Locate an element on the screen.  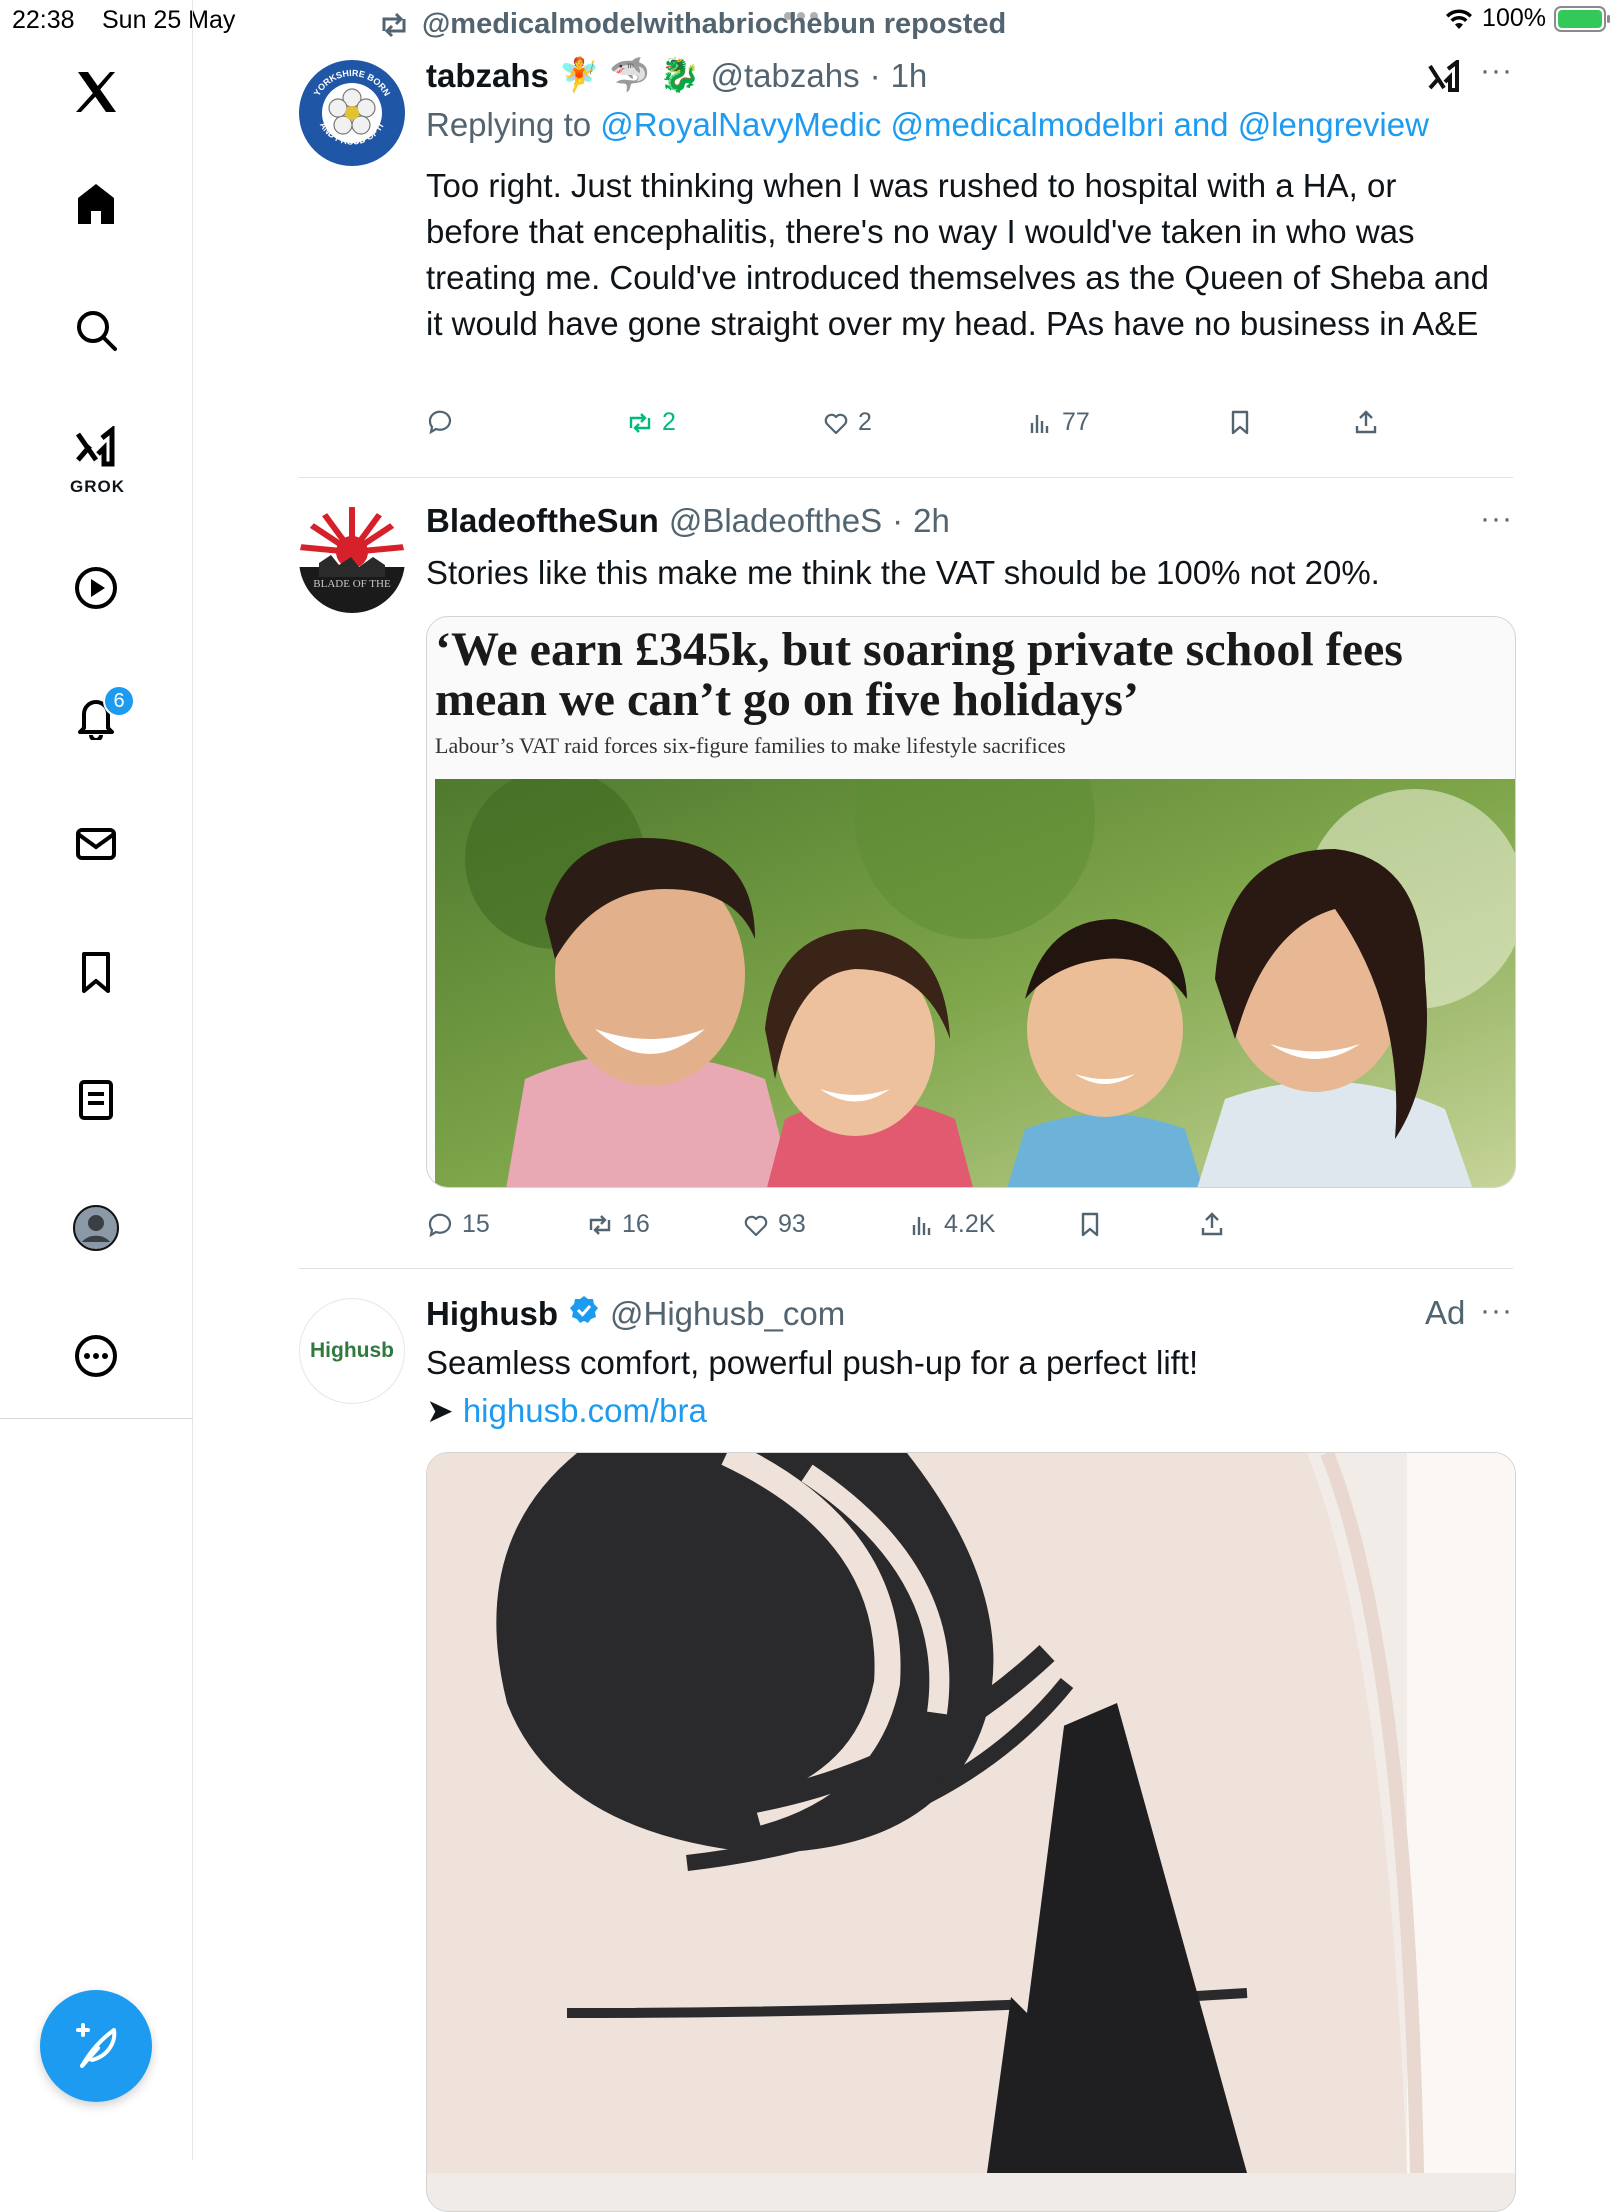
compose-feather-icon is located at coordinates (96, 2045).